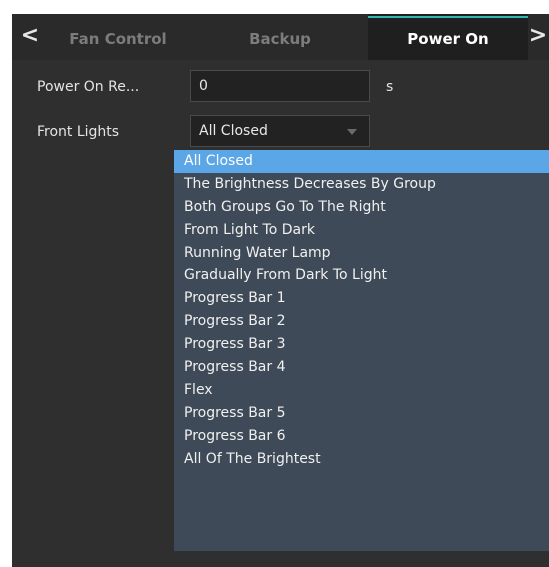  Describe the element at coordinates (361, 321) in the screenshot. I see `dropdown-option: Progress Bar 2` at that location.